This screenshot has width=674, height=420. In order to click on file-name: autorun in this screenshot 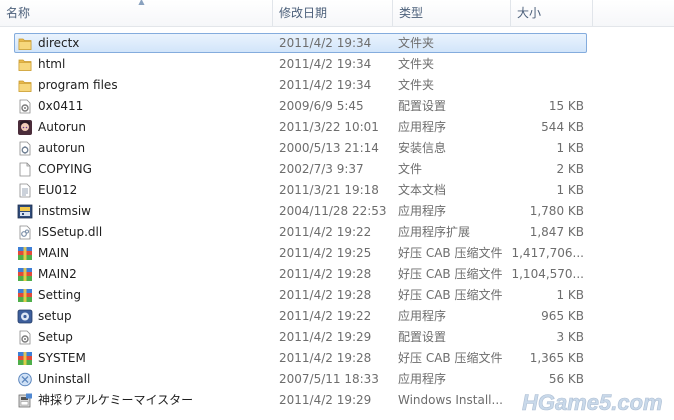, I will do `click(61, 148)`.